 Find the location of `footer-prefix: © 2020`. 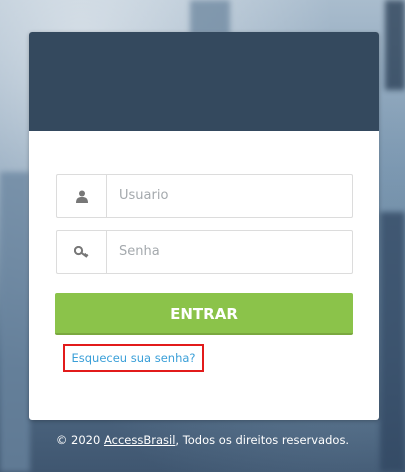

footer-prefix: © 2020 is located at coordinates (79, 440).